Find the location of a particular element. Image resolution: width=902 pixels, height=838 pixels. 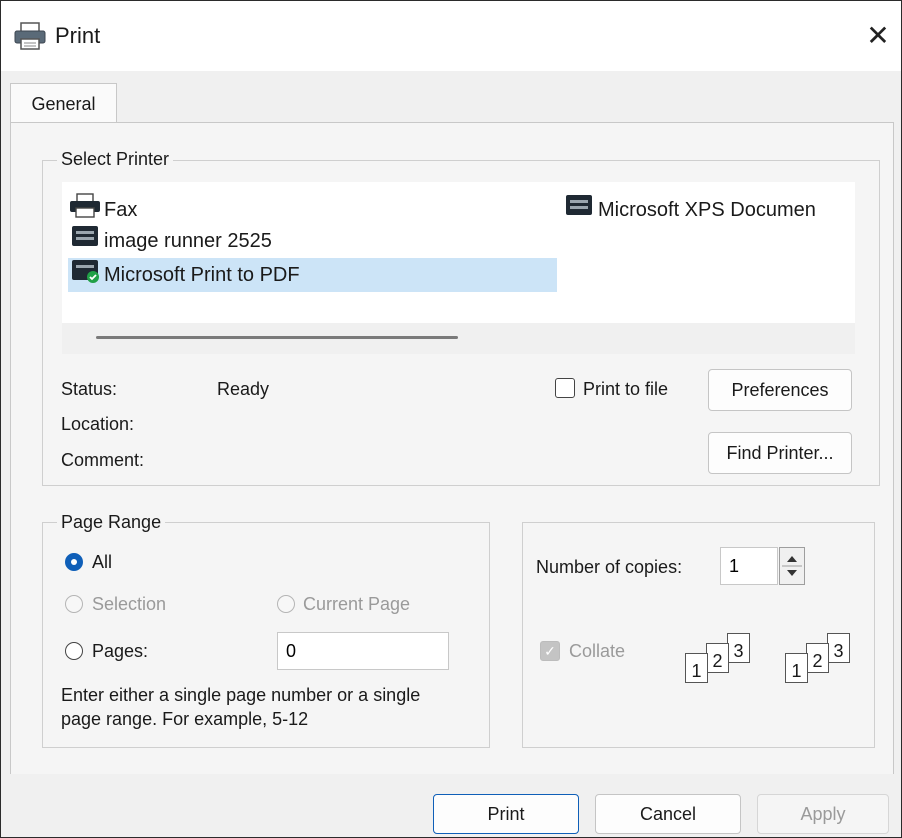

radio-all is located at coordinates (74, 562).